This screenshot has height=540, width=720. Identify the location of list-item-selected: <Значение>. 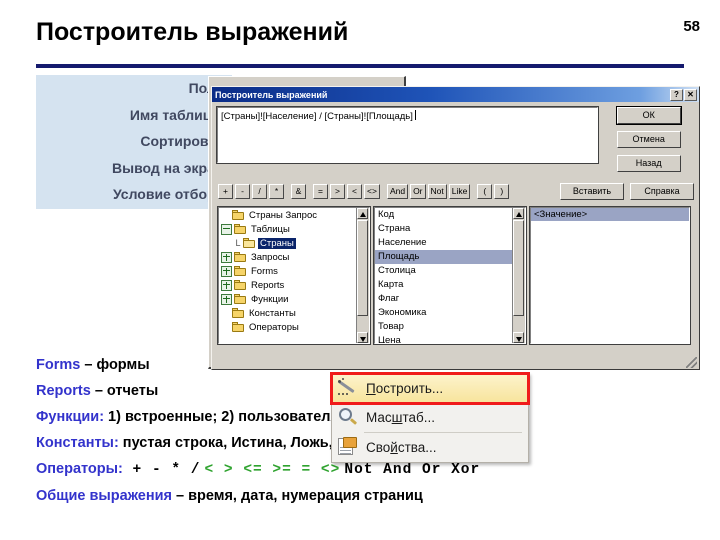
(610, 214).